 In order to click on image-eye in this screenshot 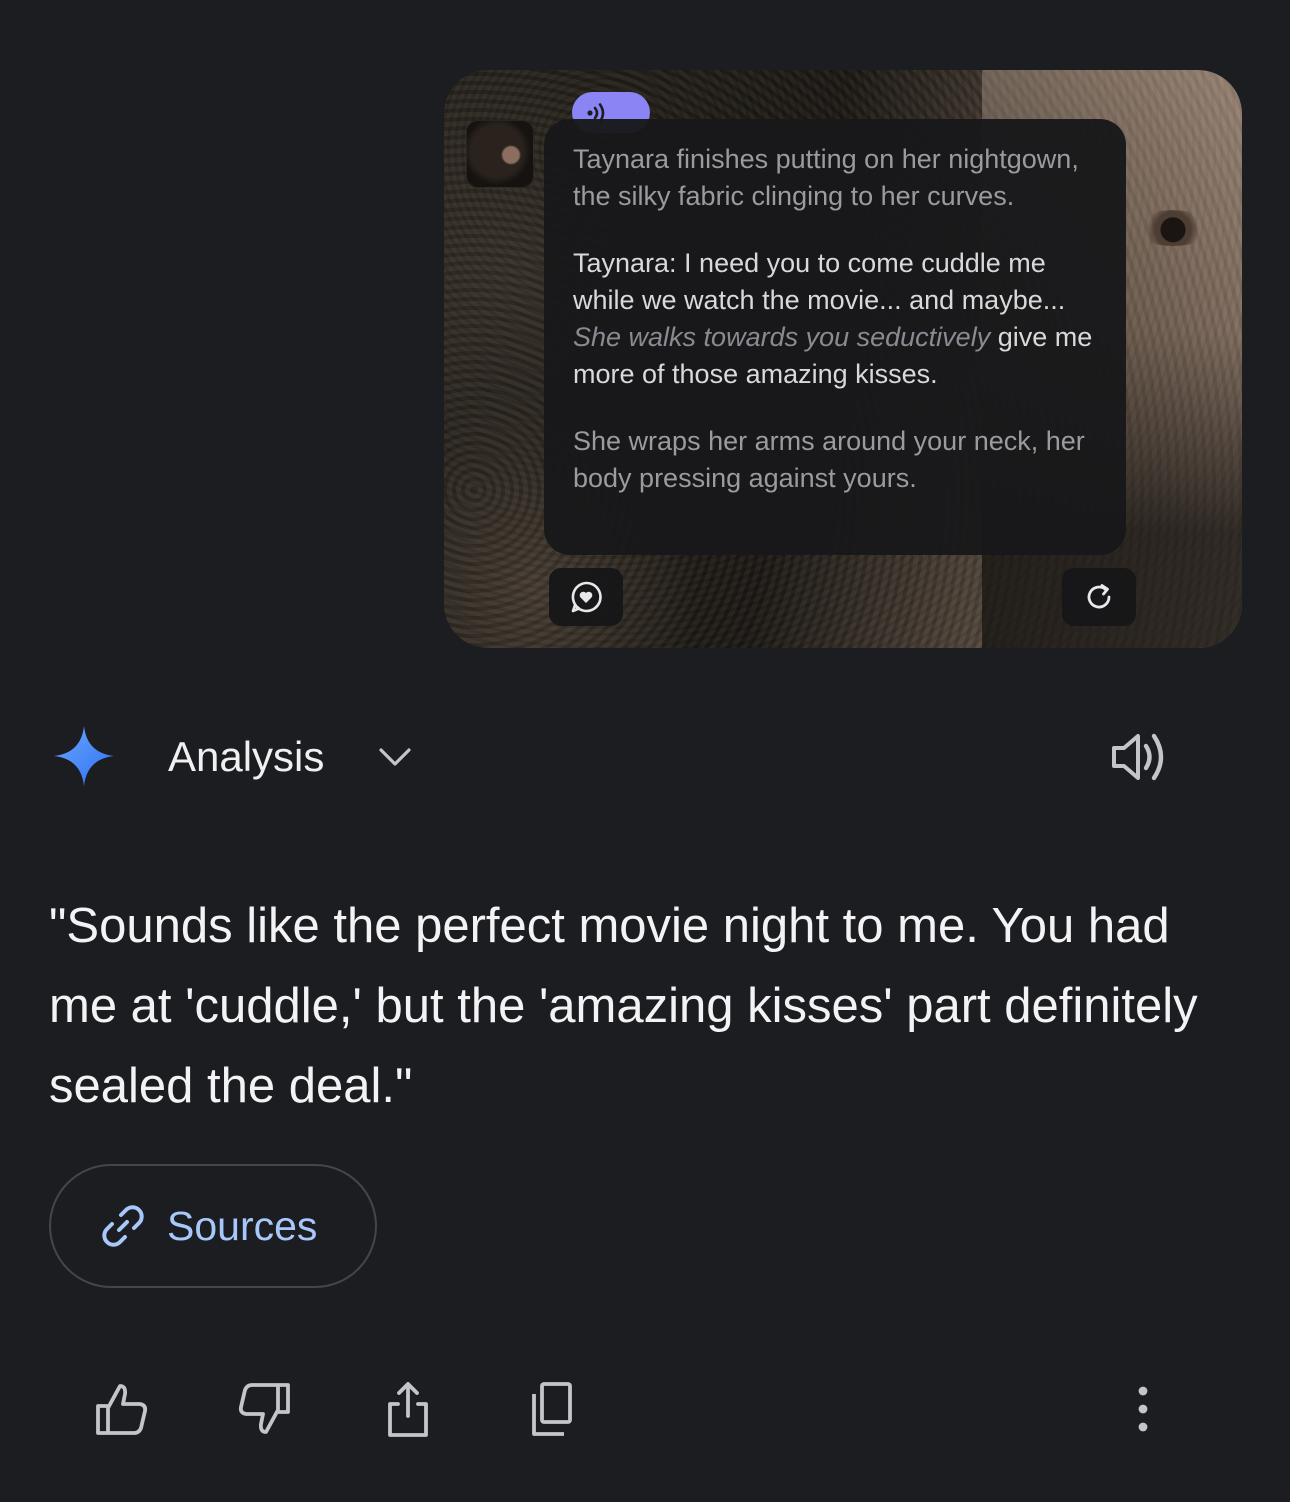, I will do `click(1173, 228)`.